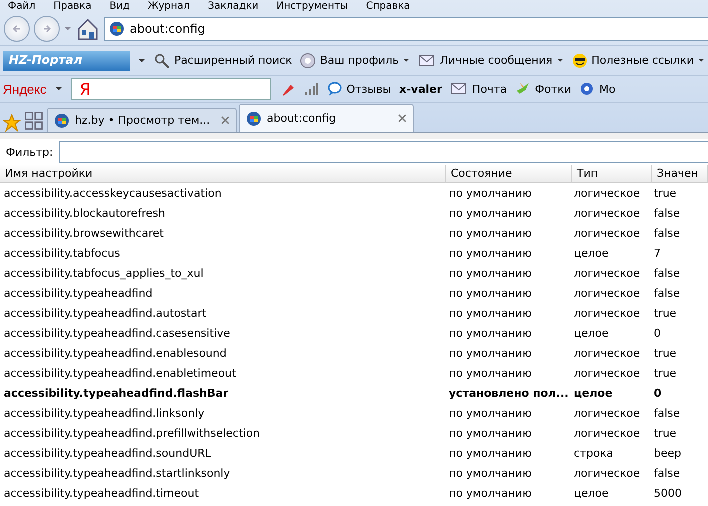  Describe the element at coordinates (580, 60) in the screenshot. I see `smiley-icon` at that location.